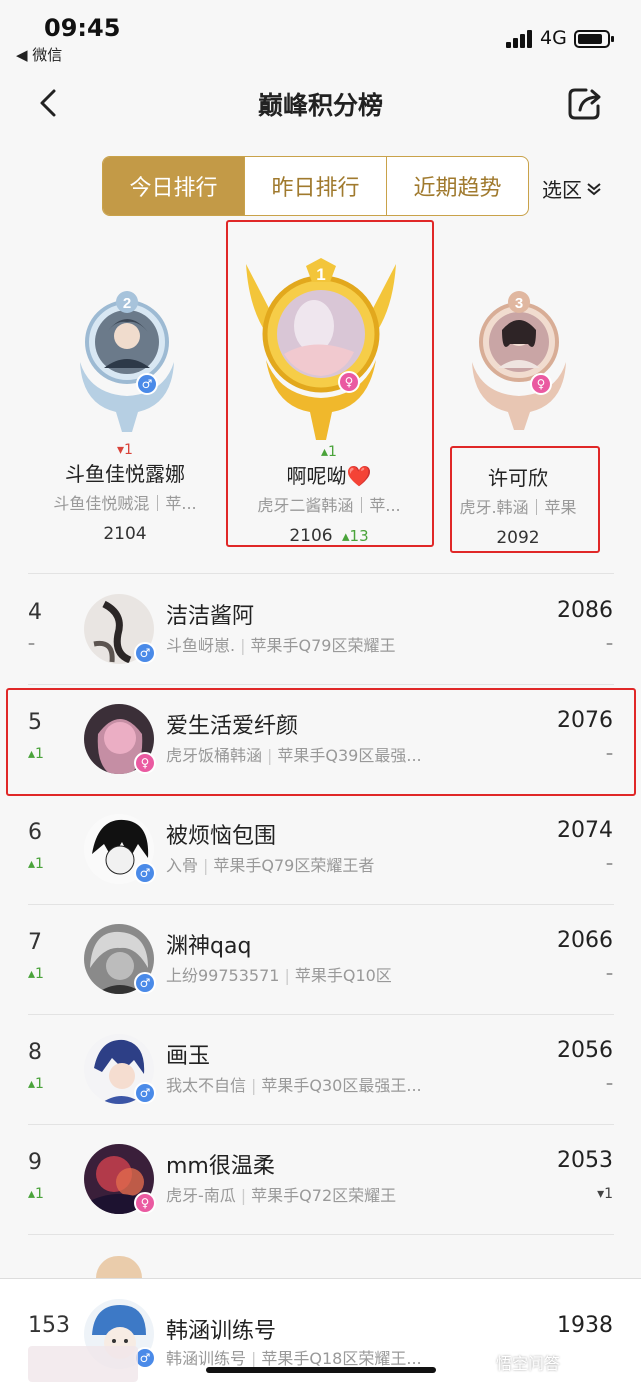 This screenshot has height=1387, width=641. I want to click on status-time: 09:45, so click(82, 28).